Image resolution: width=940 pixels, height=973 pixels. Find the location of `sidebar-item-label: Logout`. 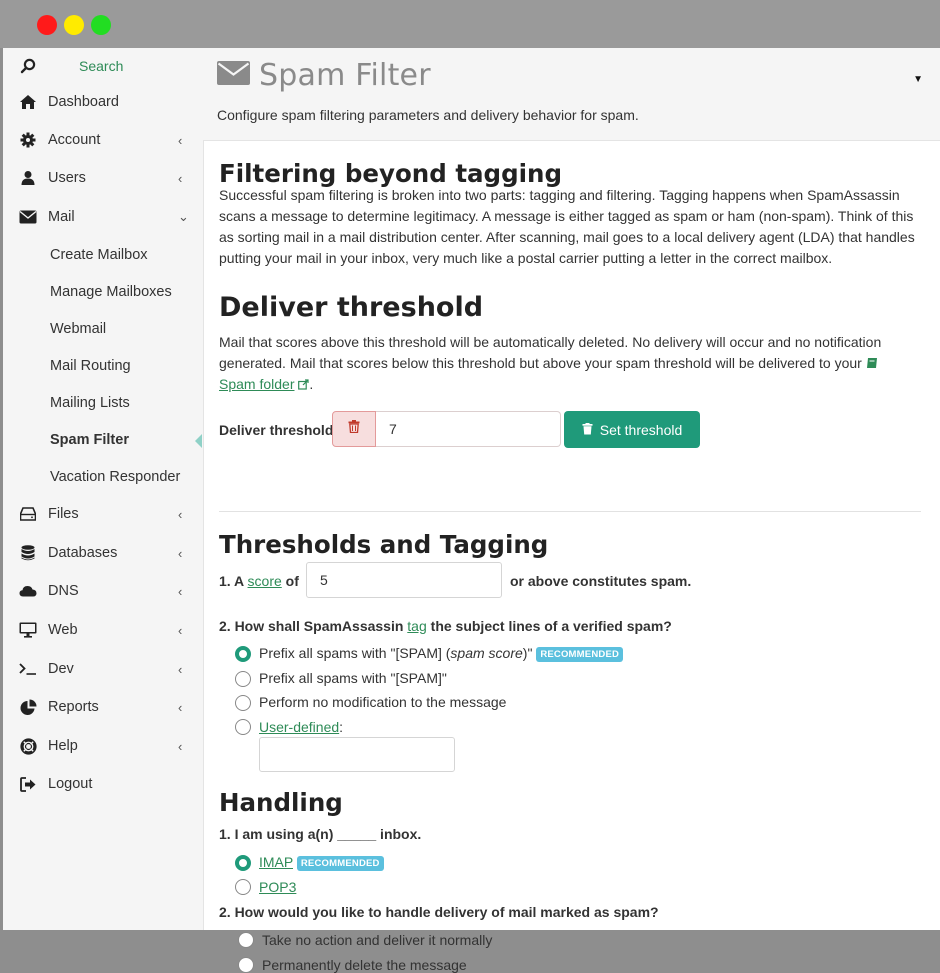

sidebar-item-label: Logout is located at coordinates (70, 784).